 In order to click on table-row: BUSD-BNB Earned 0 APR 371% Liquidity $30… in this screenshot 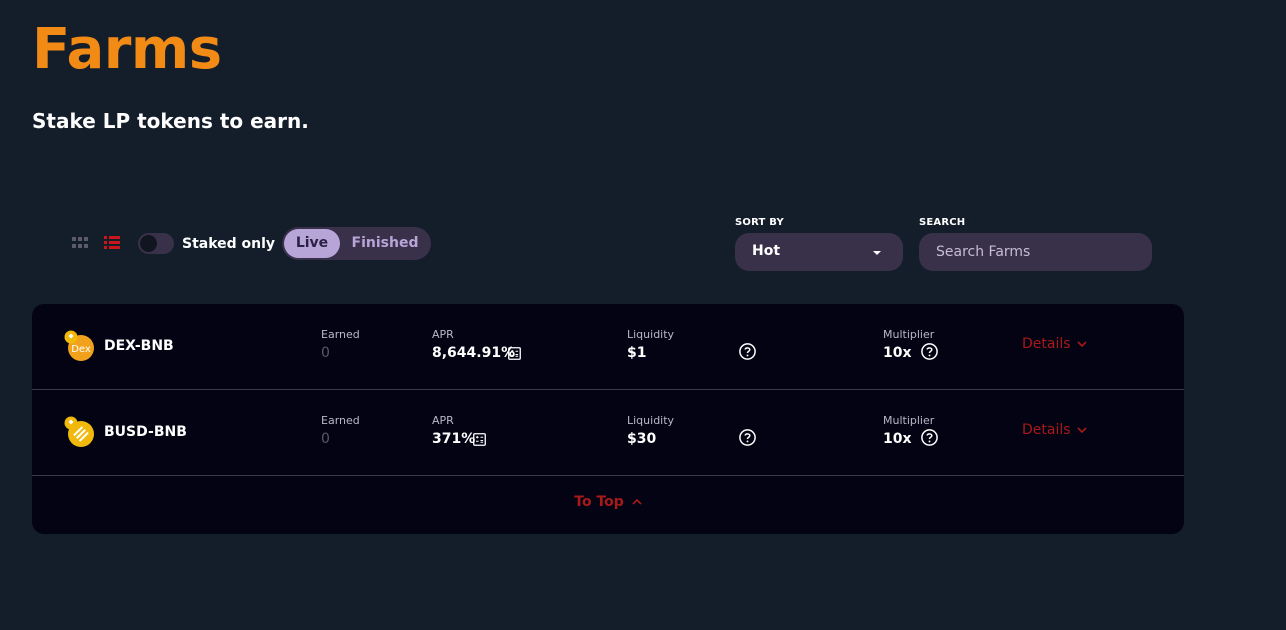, I will do `click(608, 433)`.